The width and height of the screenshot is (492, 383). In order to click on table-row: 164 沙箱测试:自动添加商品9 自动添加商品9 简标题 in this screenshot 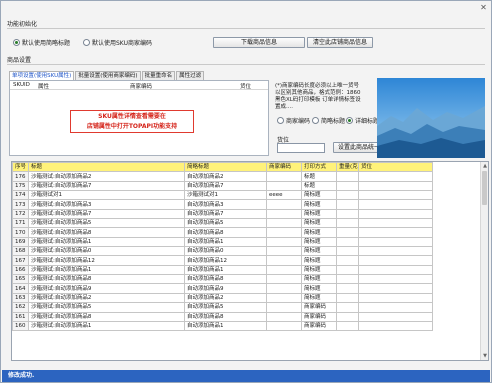, I will do `click(222, 288)`.